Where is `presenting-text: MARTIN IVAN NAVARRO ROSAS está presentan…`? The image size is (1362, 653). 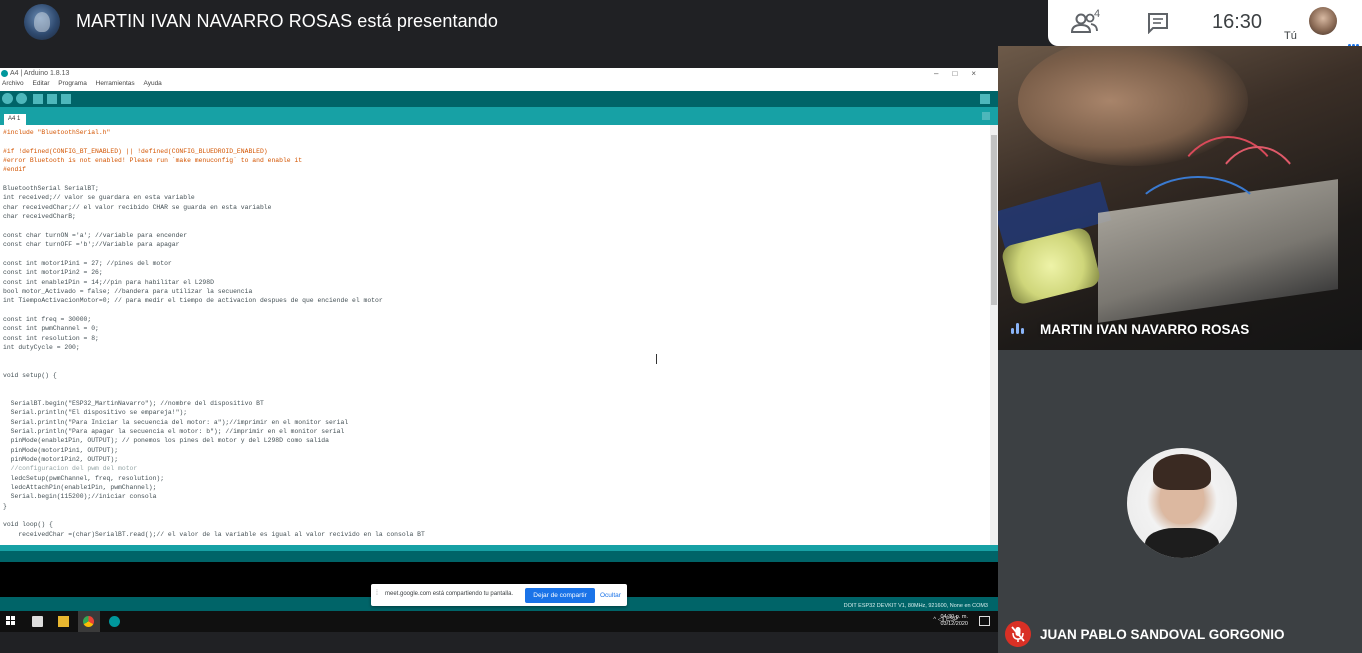 presenting-text: MARTIN IVAN NAVARRO ROSAS está presentan… is located at coordinates (287, 21).